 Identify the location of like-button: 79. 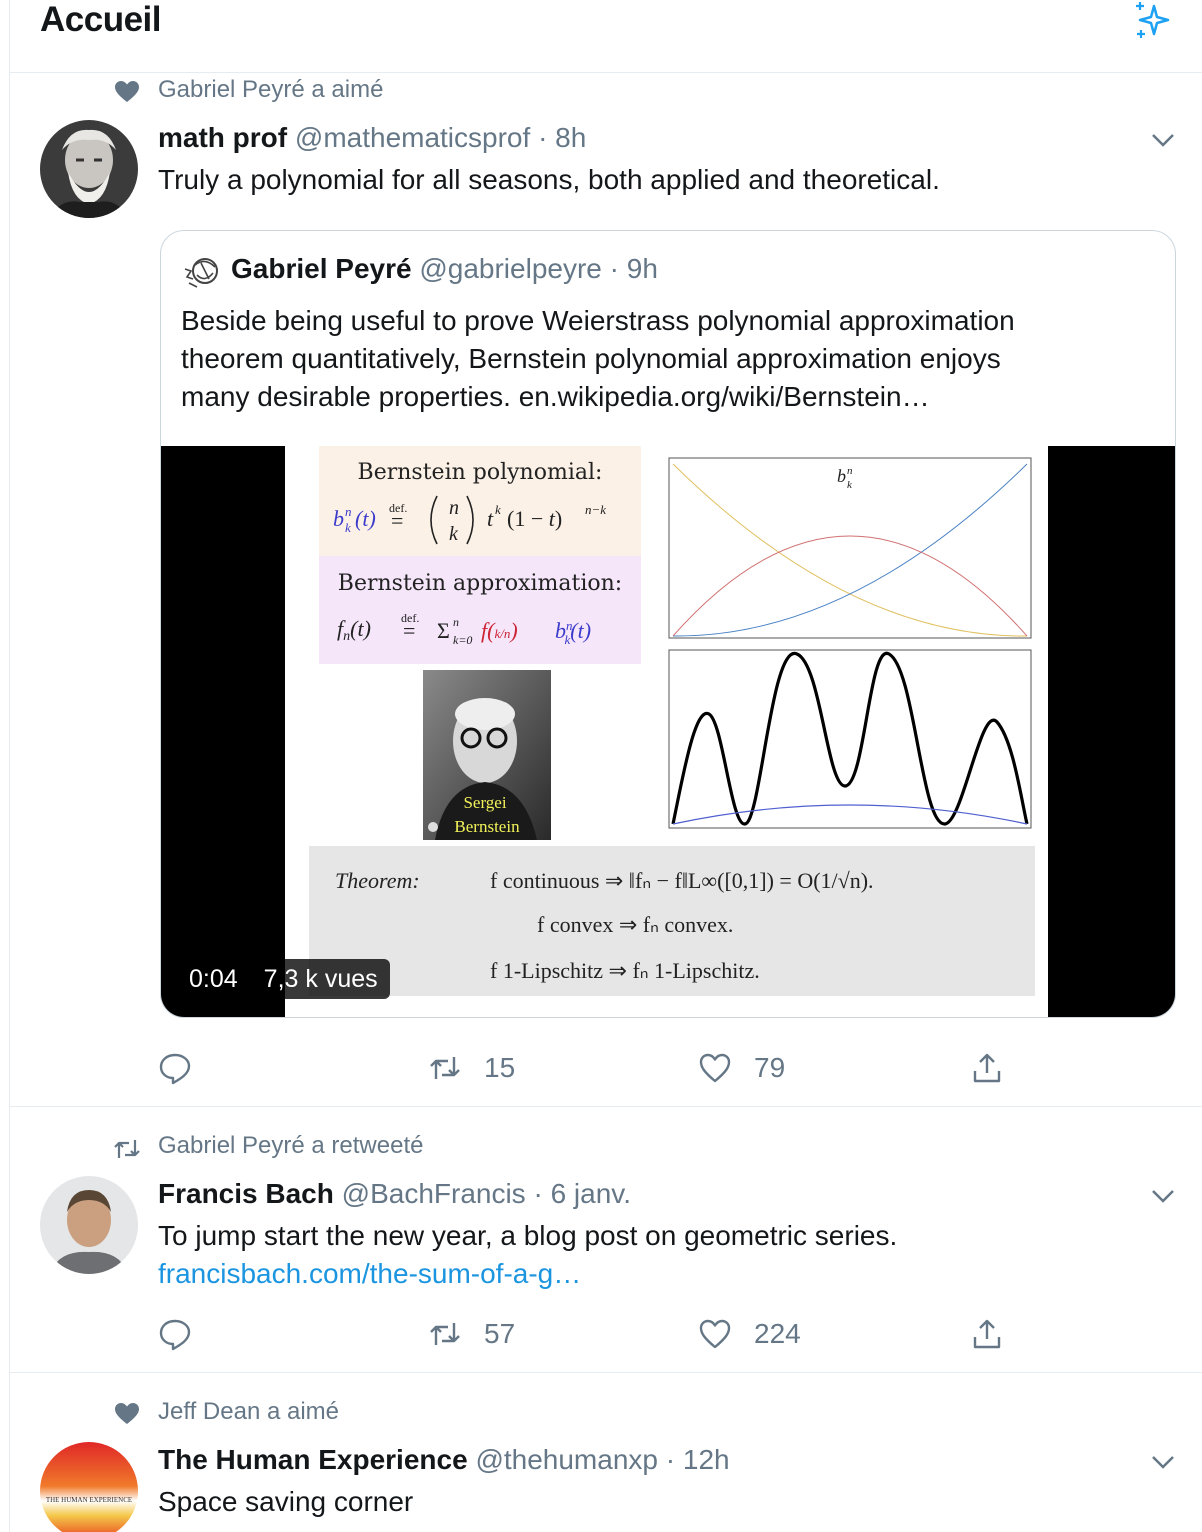
(741, 1068).